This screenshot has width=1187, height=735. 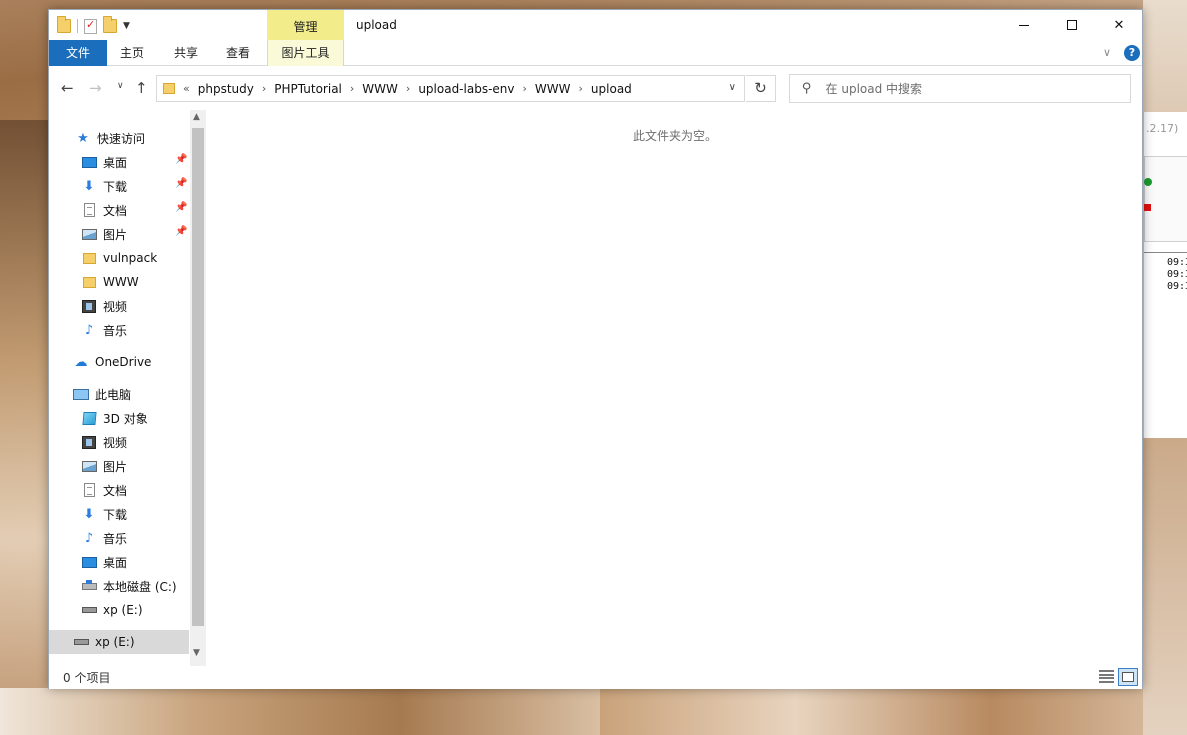 I want to click on expand-ribbon-chevron-icon: ∨, so click(x=1107, y=52).